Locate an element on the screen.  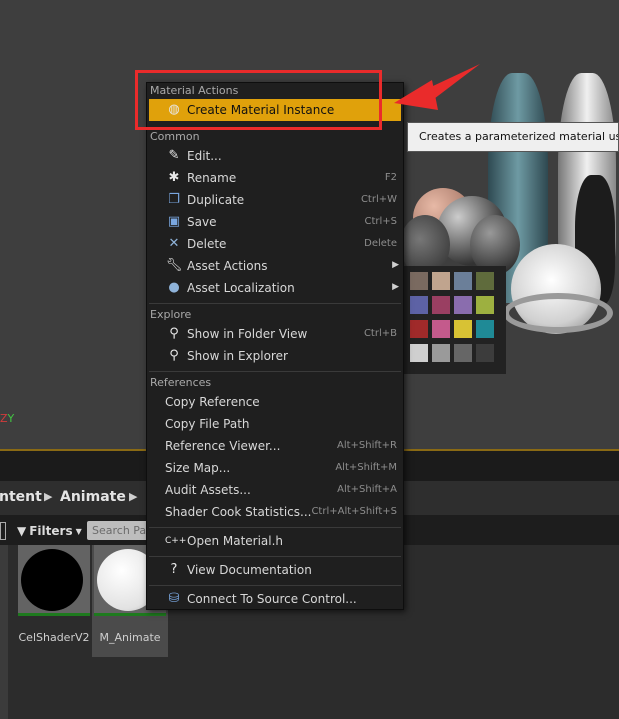
menu-item-save: ▣ Save Ctrl+S is located at coordinates (275, 222).